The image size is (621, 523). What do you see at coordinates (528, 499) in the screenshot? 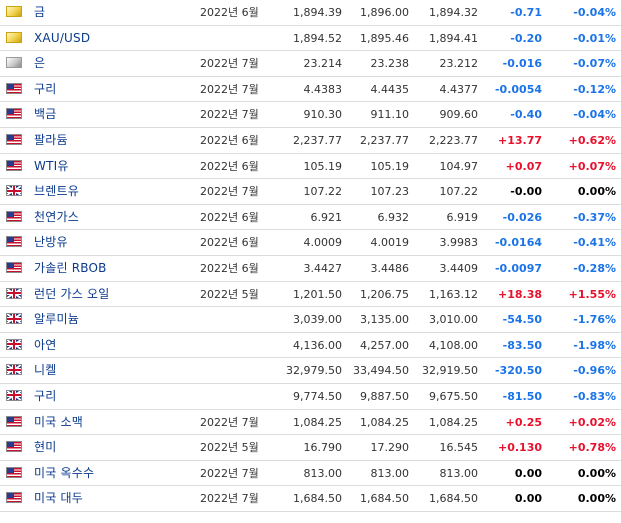
I see `price-change: 0.00` at bounding box center [528, 499].